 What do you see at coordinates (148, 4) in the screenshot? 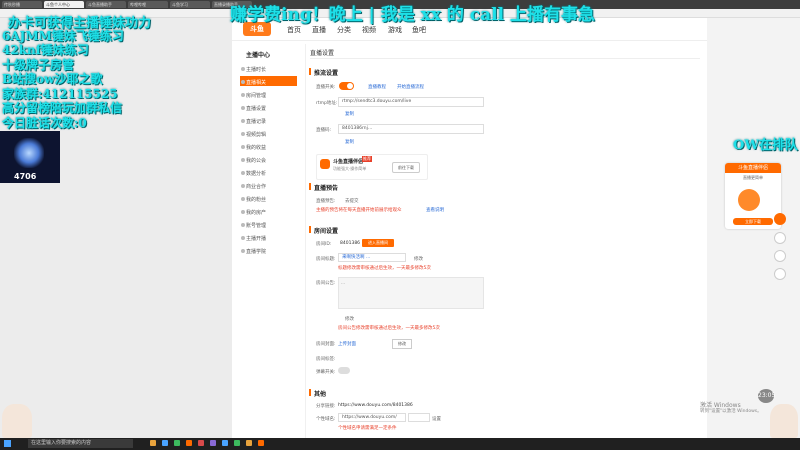
I see `browser-tab: 哔哩哔哩` at bounding box center [148, 4].